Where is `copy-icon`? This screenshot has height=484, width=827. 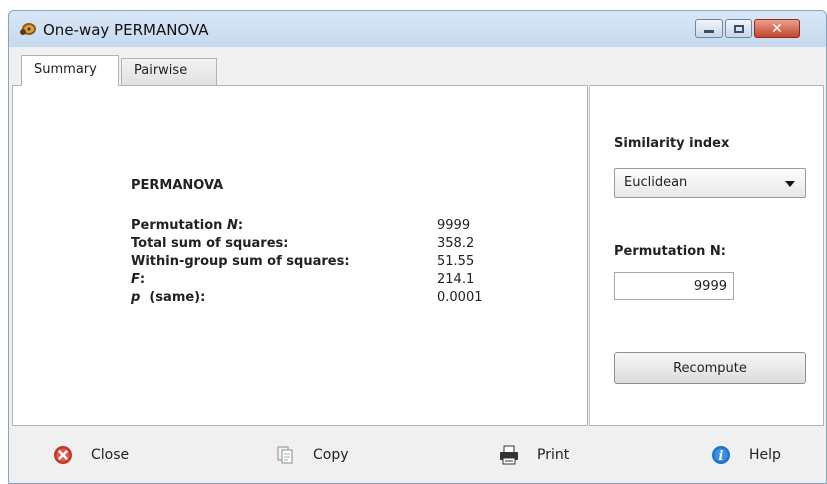 copy-icon is located at coordinates (285, 455).